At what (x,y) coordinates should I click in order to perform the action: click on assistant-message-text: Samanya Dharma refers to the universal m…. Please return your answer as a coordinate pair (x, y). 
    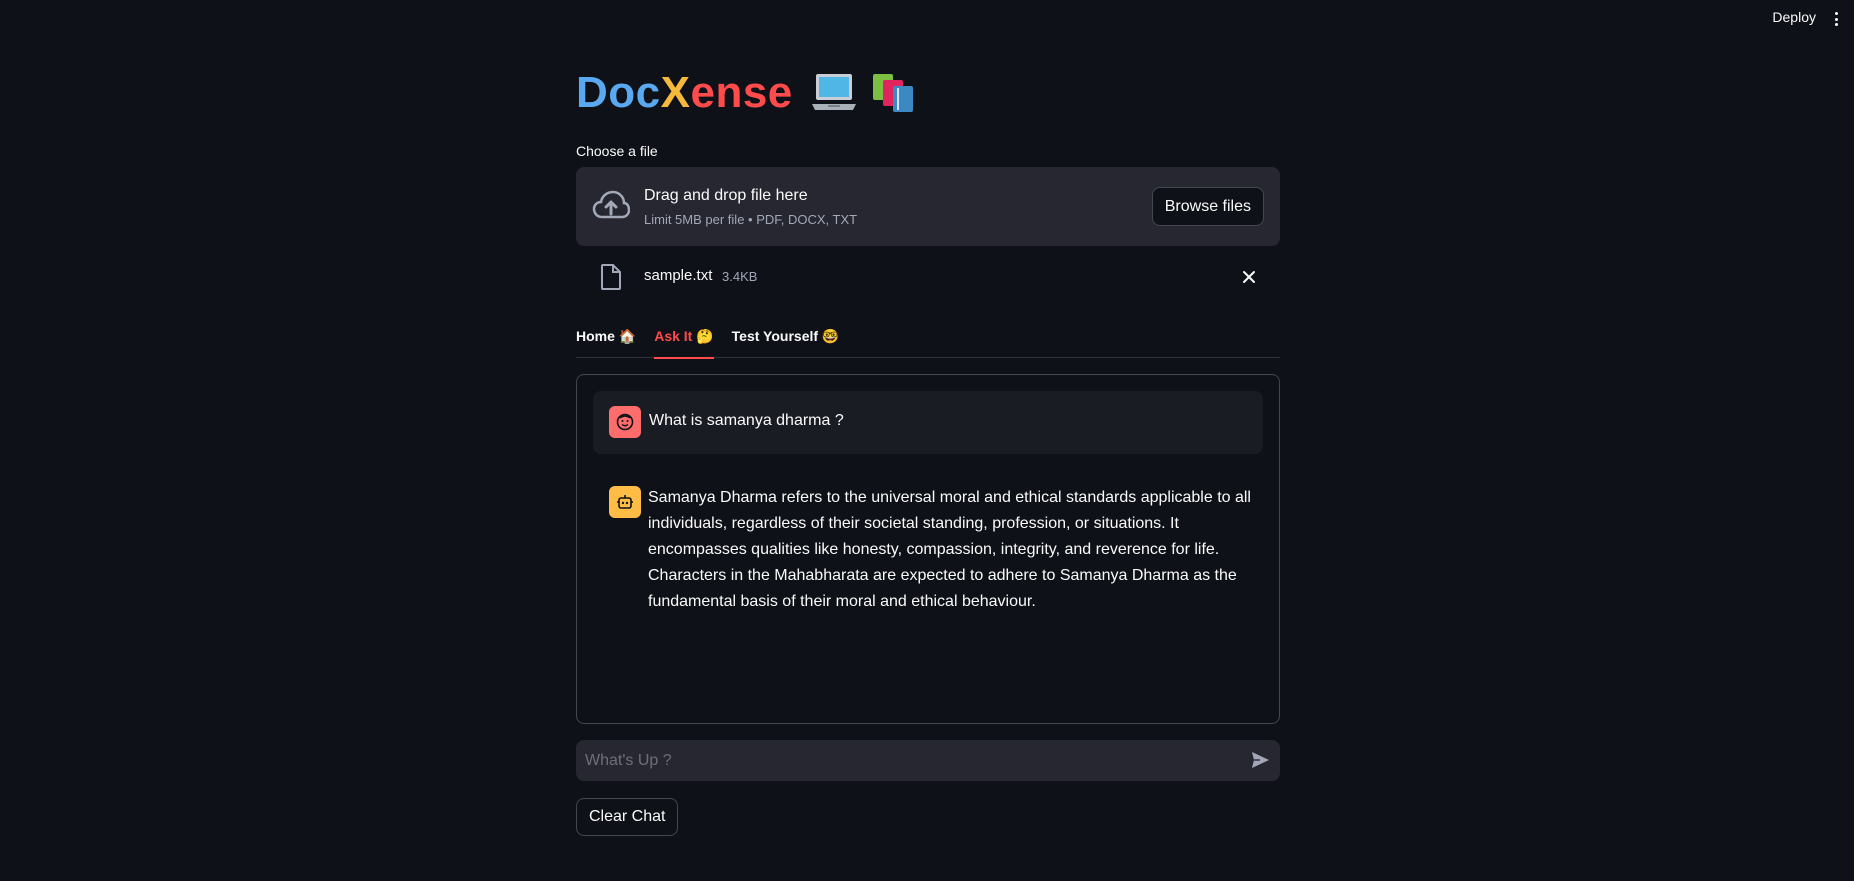
    Looking at the image, I should click on (949, 549).